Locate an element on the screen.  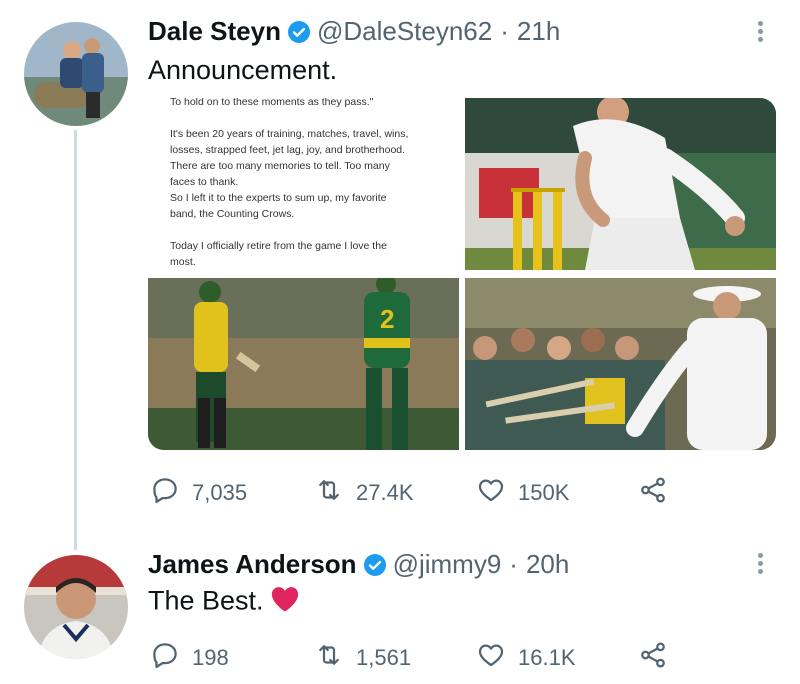
reply-button: 198 is located at coordinates (232, 658).